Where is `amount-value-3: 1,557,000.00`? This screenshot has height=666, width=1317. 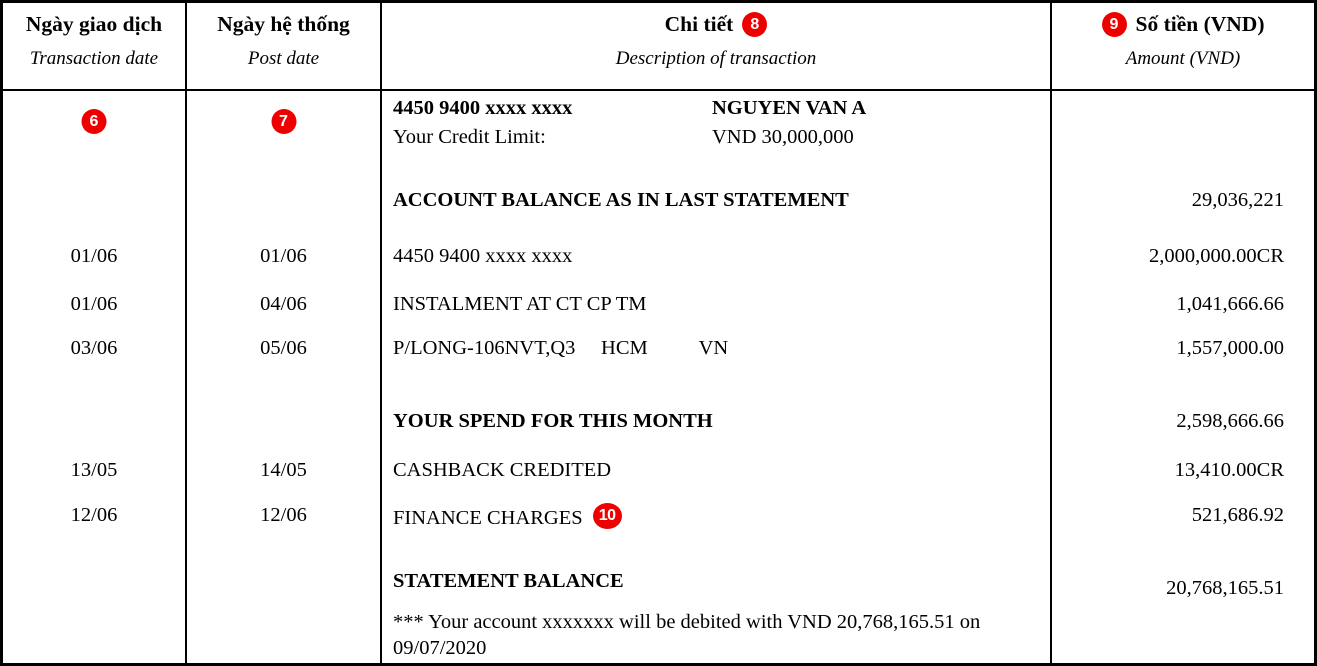 amount-value-3: 1,557,000.00 is located at coordinates (1230, 348).